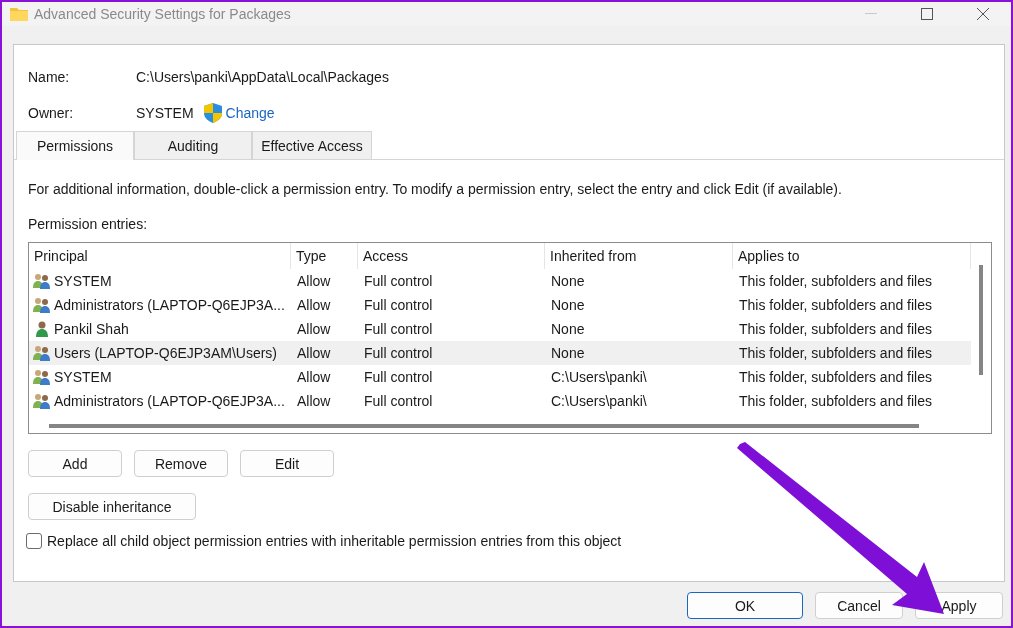 This screenshot has height=628, width=1013. I want to click on table-row: Users (LAPTOP-Q6EJP3AM\Users) Allow Full control None This folder, subfolders and files, so click(500, 353).